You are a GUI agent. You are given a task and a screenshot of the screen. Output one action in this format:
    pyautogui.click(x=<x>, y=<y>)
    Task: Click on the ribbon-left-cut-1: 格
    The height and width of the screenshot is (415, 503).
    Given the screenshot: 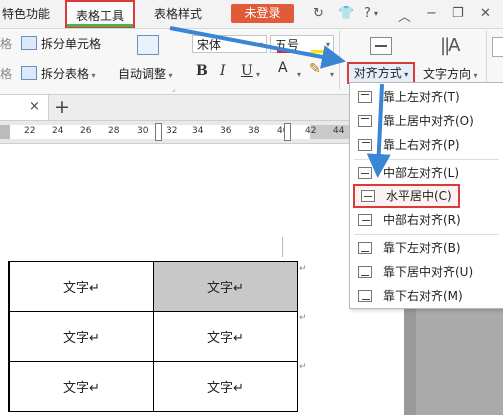 What is the action you would take?
    pyautogui.click(x=6, y=44)
    